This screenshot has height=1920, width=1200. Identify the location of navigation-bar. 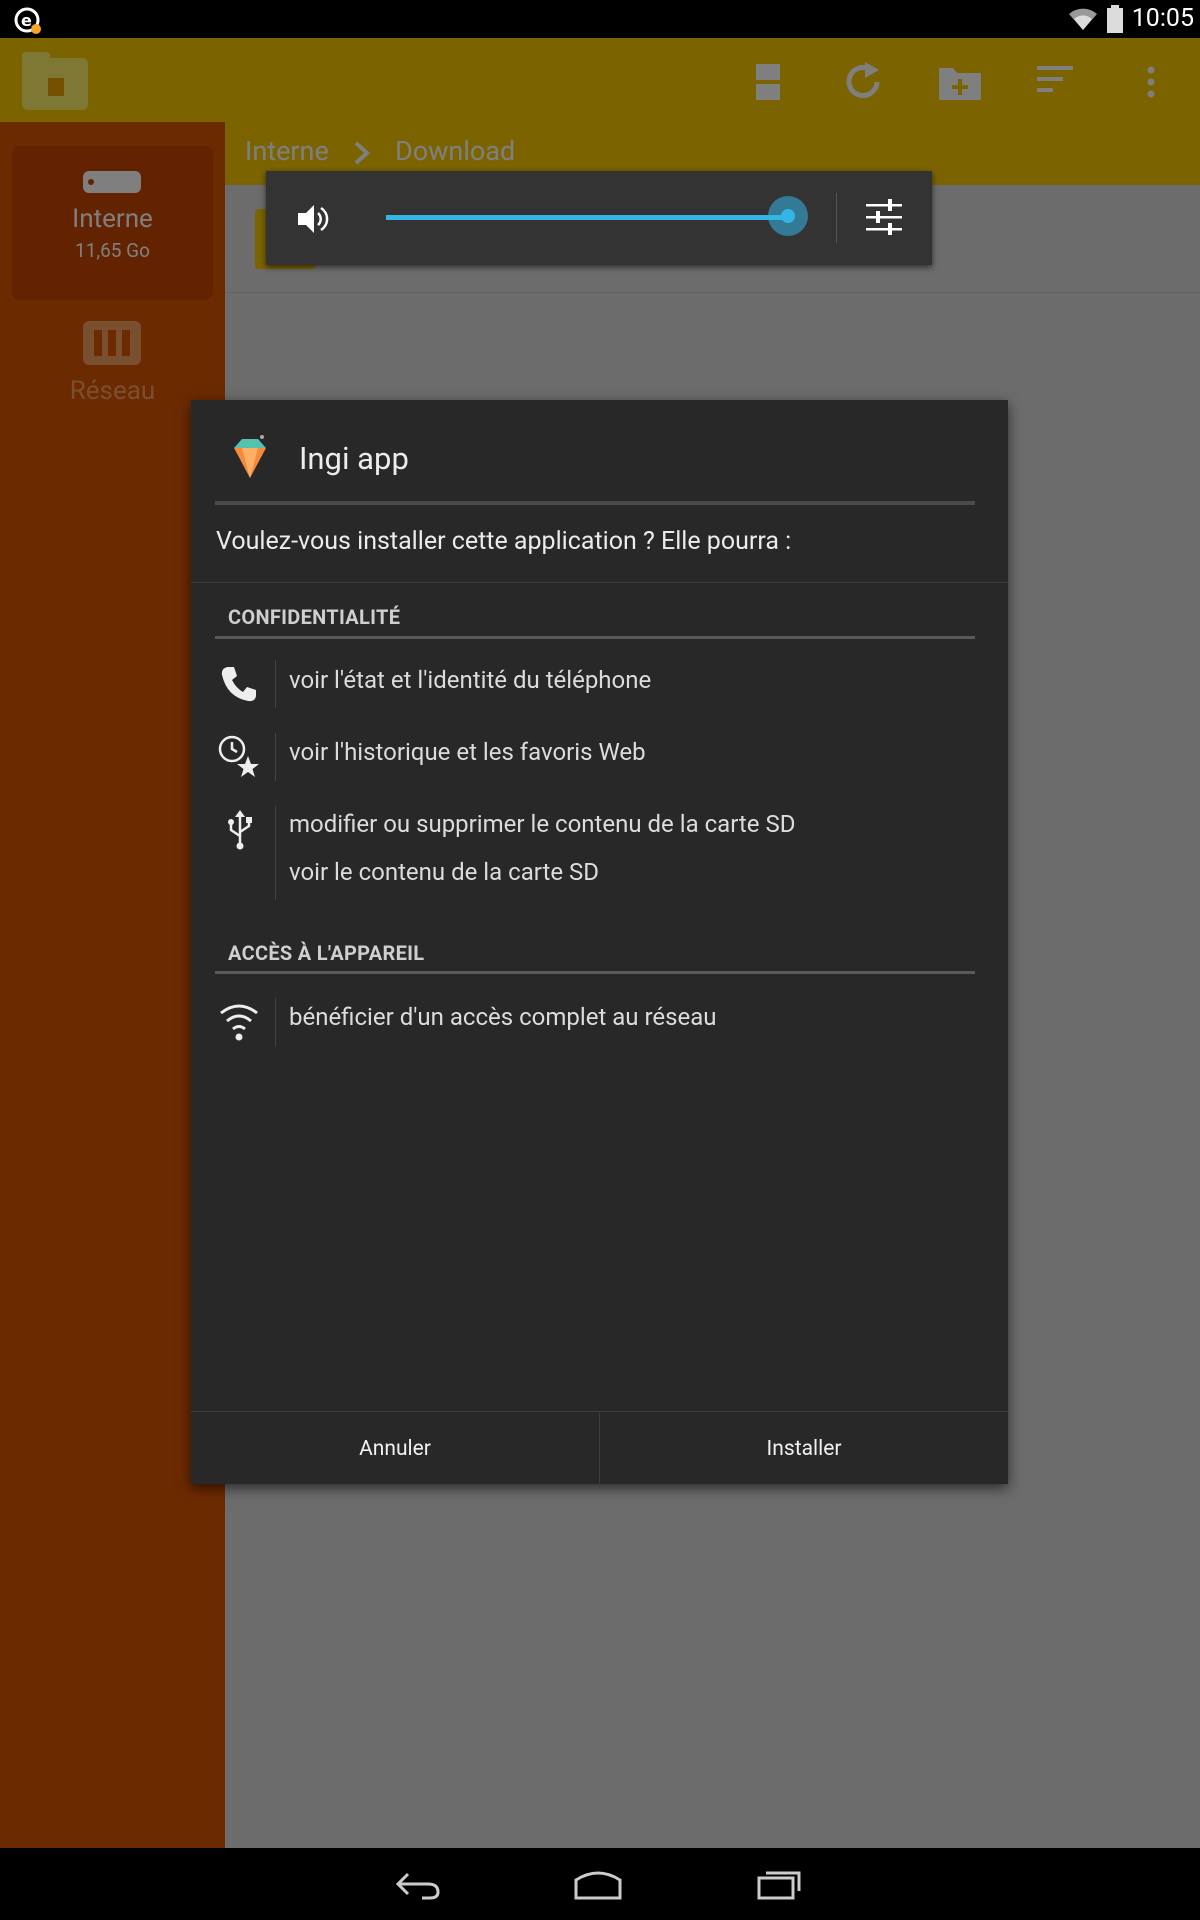
(600, 1884).